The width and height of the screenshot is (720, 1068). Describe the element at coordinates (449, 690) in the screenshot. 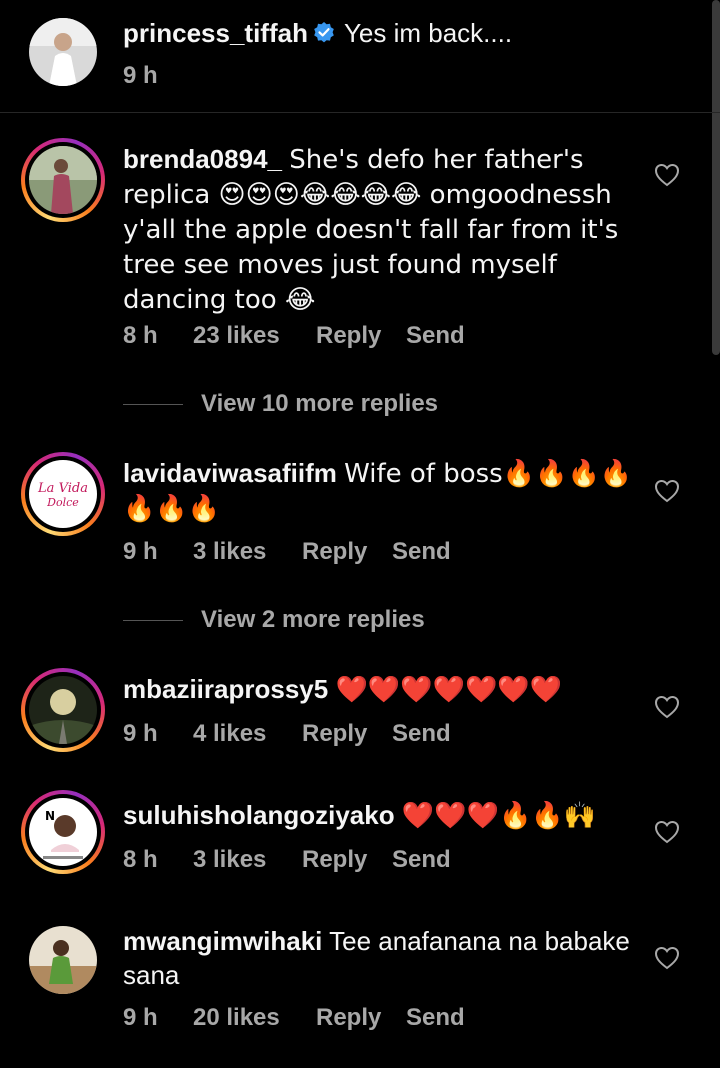

I see `comment-body: ❤️❤️❤️❤️❤️❤️❤️` at that location.